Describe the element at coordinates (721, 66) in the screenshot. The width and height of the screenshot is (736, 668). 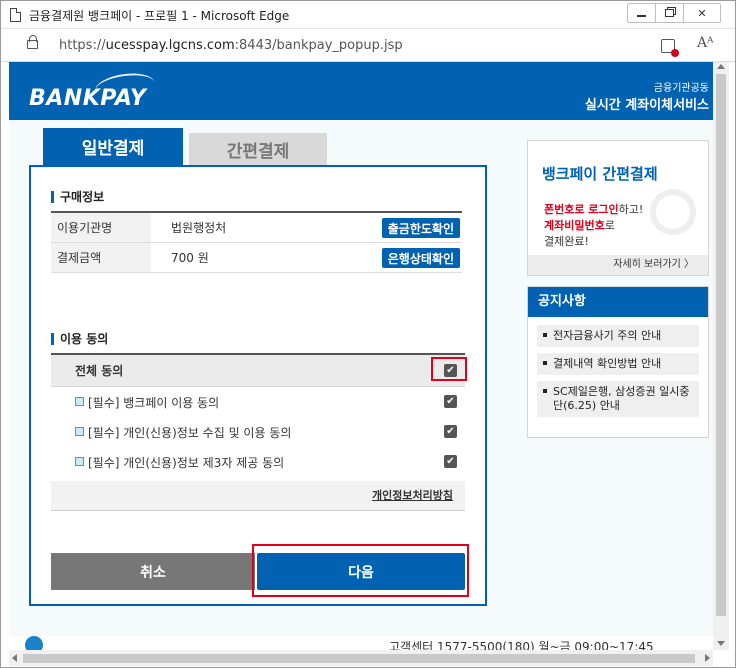
I see `scroll-up-icon` at that location.